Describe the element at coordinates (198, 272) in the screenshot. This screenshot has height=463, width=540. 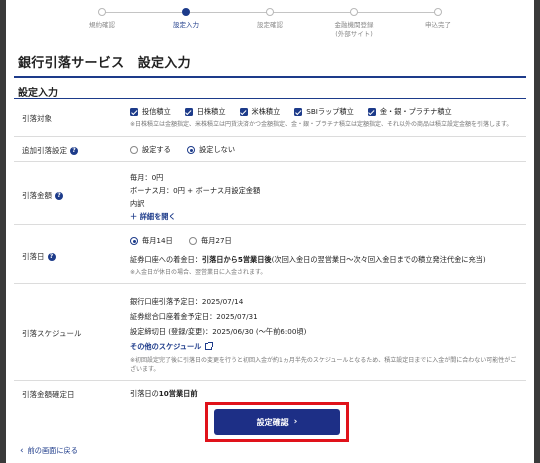
I see `date-note: ※入金日が休日の場合、翌営業日に入金されます。` at that location.